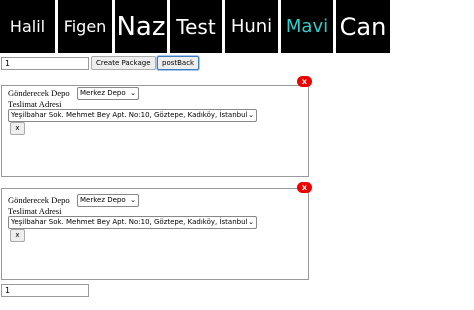  Describe the element at coordinates (123, 63) in the screenshot. I see `create-package-button: Create Package` at that location.